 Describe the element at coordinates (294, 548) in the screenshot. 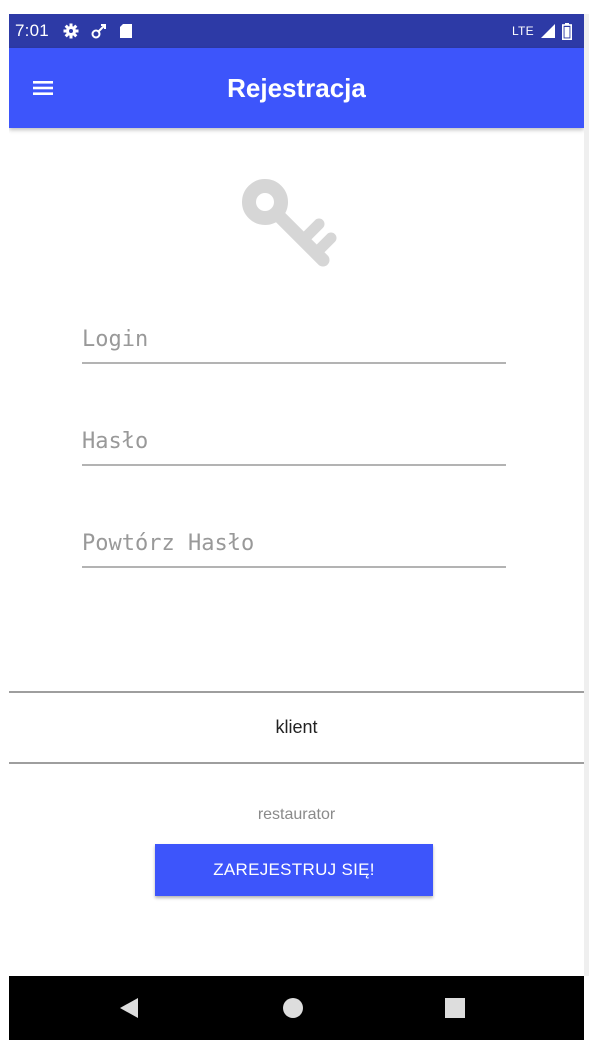

I see `repeat-password-input` at that location.